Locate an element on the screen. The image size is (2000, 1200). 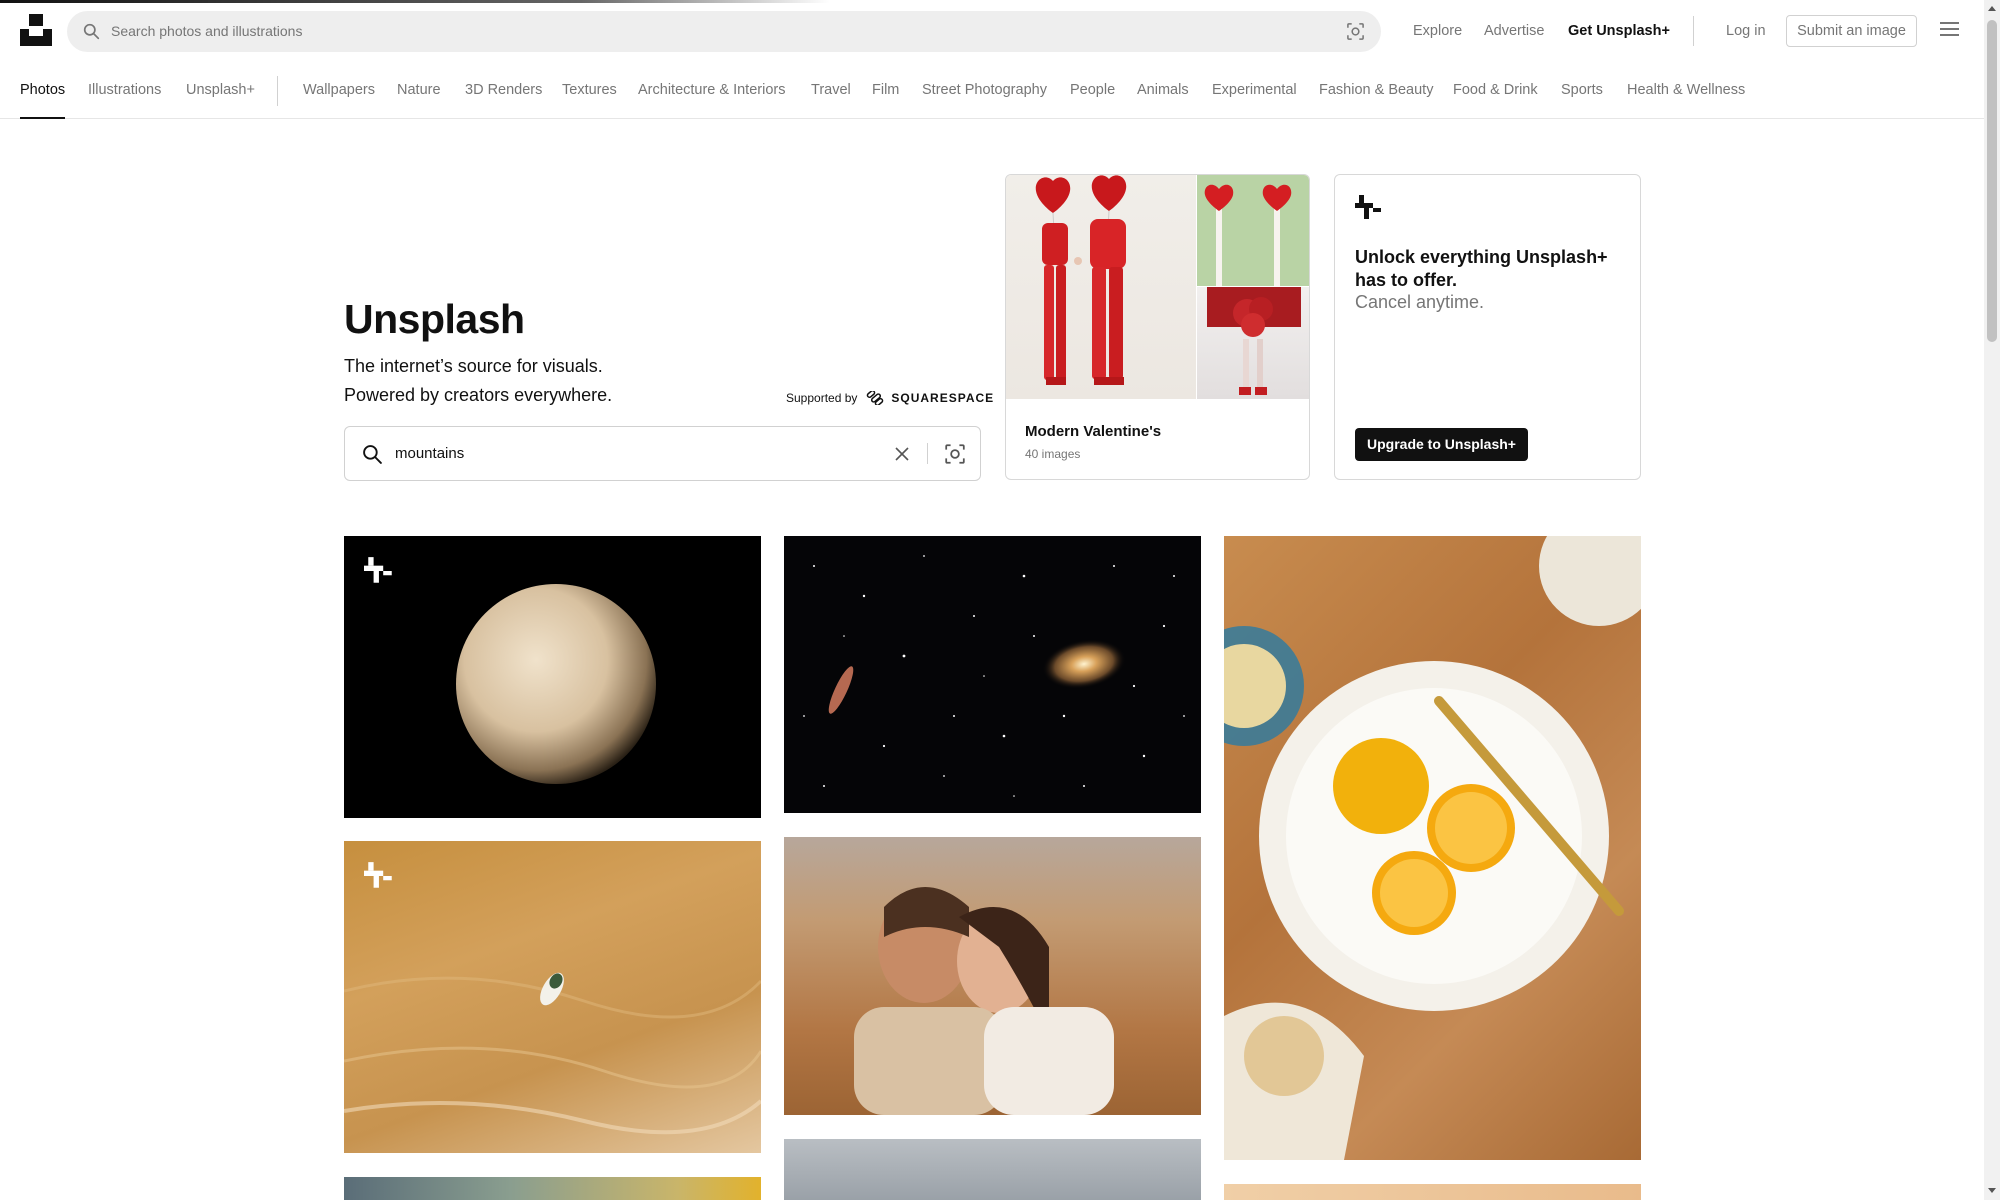
promo-subline: Cancel anytime. is located at coordinates (1420, 302).